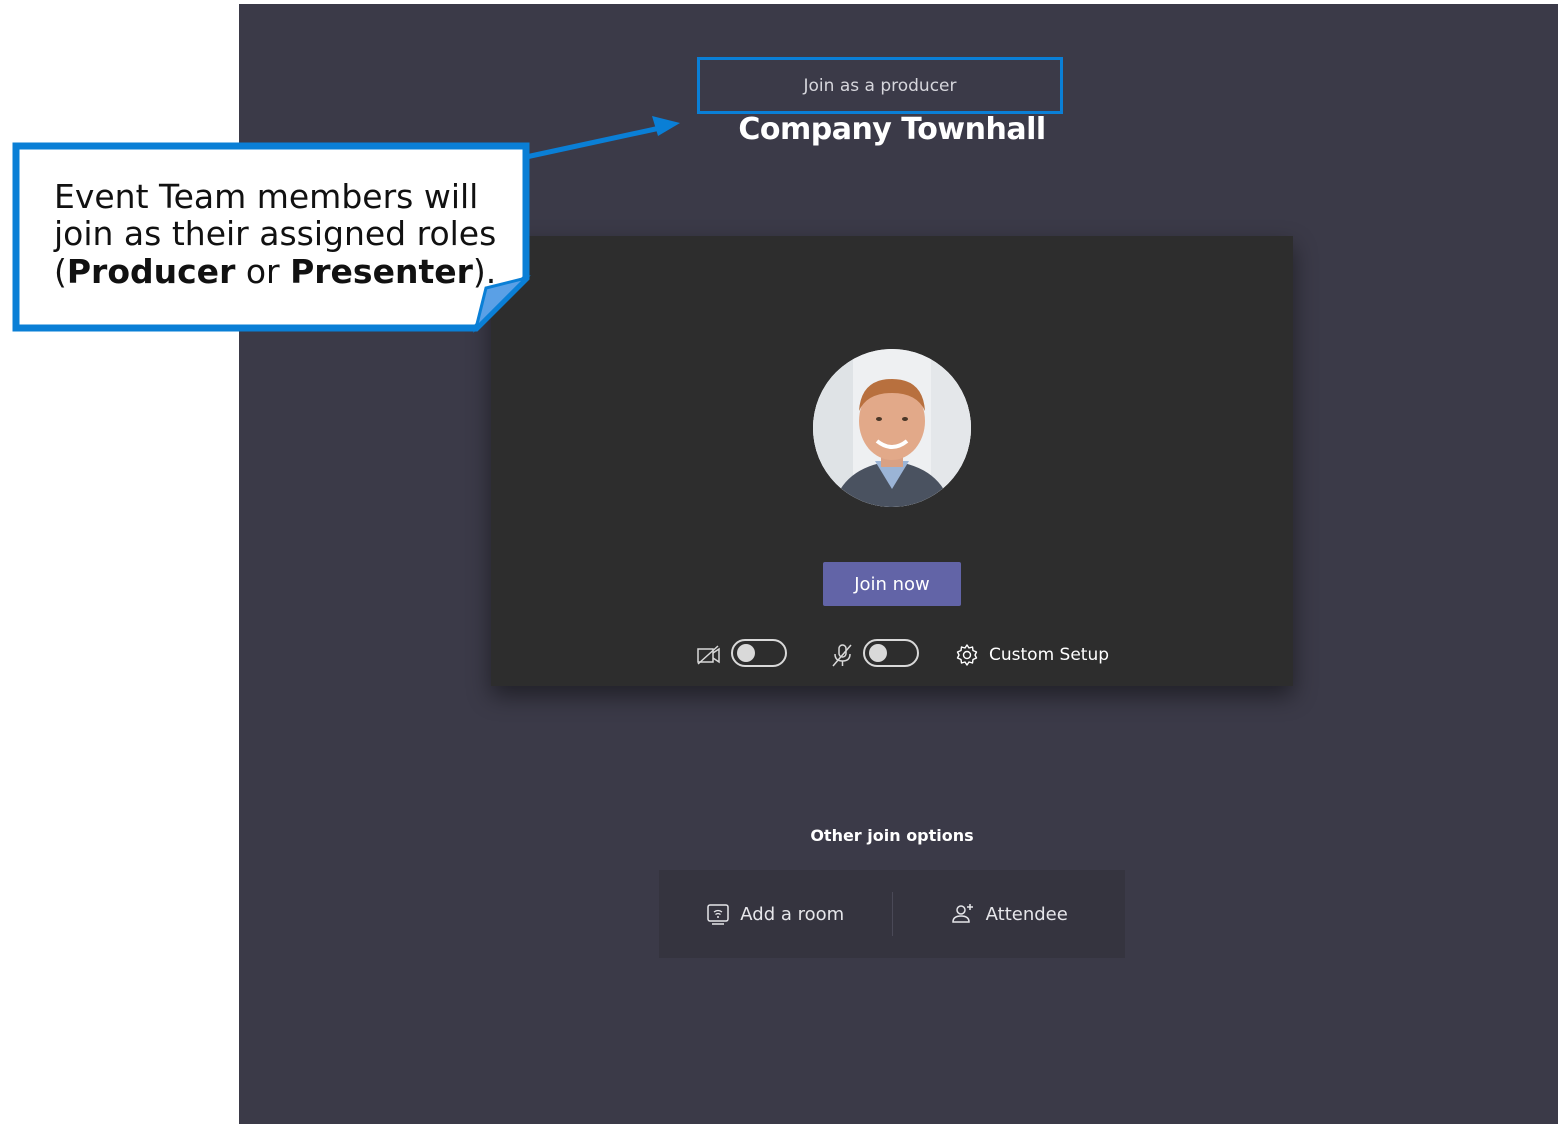  Describe the element at coordinates (842, 655) in the screenshot. I see `mic-off-icon` at that location.